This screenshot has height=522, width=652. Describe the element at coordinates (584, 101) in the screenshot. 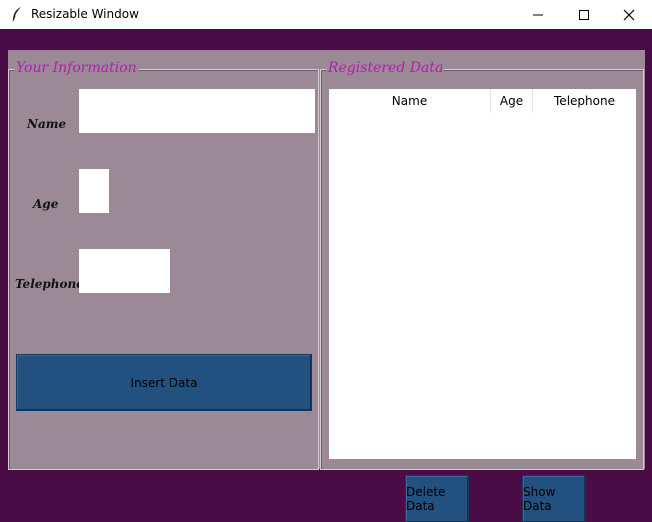

I see `column-header-telephone: Telephone` at that location.